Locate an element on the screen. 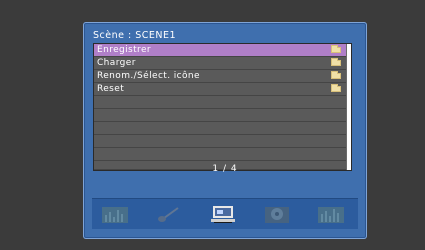 The image size is (425, 250). scene-icon-bar is located at coordinates (225, 213).